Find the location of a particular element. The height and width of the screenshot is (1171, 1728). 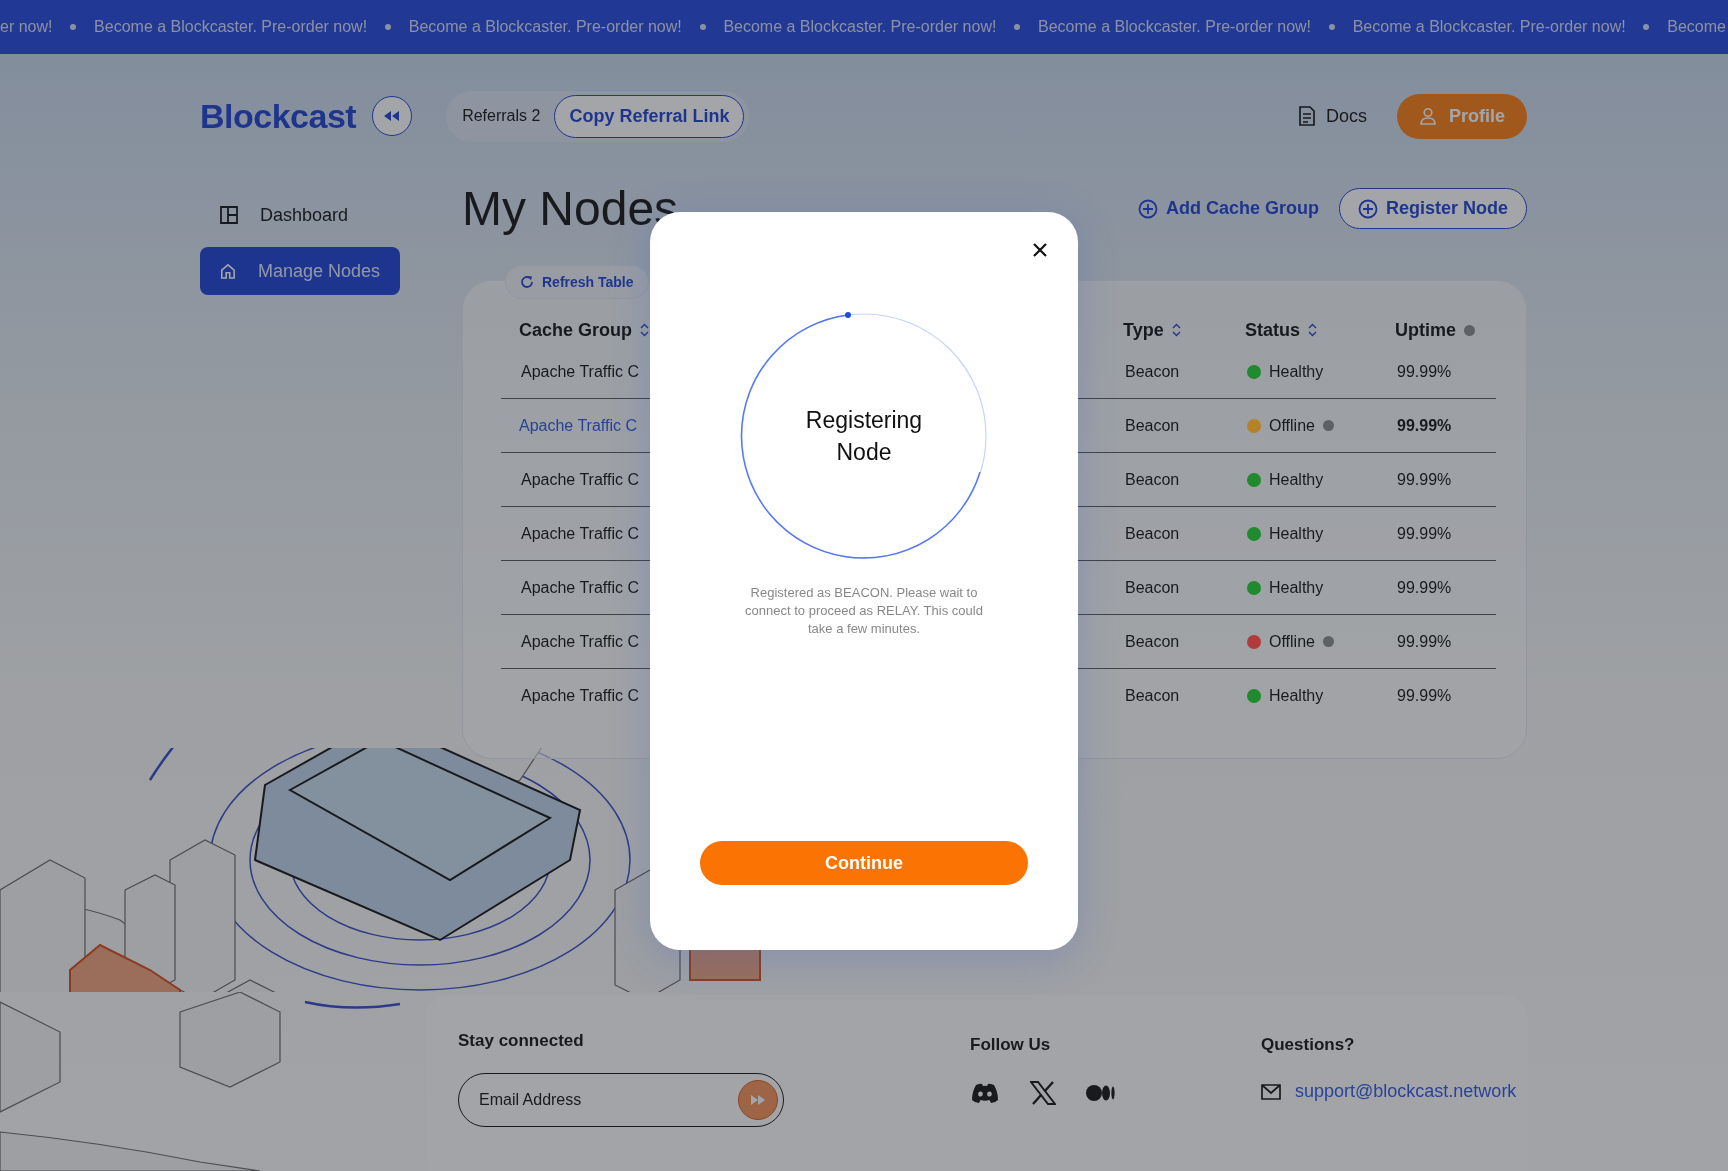

column-header: Uptime is located at coordinates (1425, 330).